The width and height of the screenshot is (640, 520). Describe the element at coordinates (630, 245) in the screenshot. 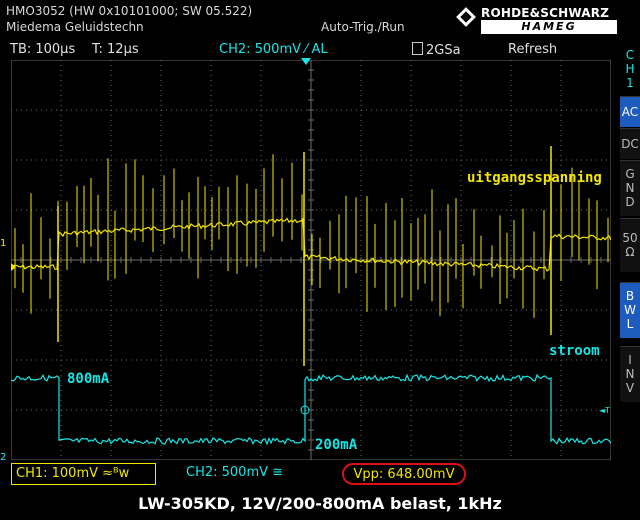

I see `side-menu-50ohm: 50 Ω` at that location.